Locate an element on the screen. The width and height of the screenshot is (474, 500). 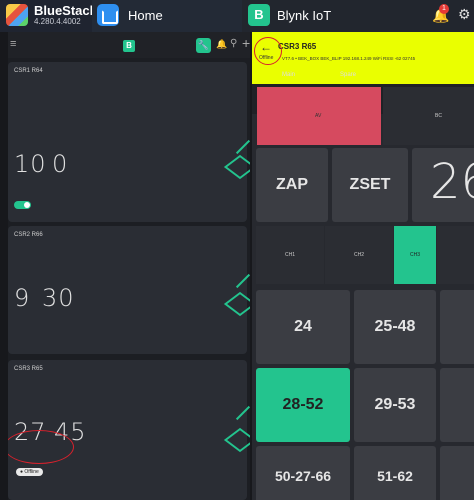
preset-button: 25-48 is located at coordinates (395, 327).